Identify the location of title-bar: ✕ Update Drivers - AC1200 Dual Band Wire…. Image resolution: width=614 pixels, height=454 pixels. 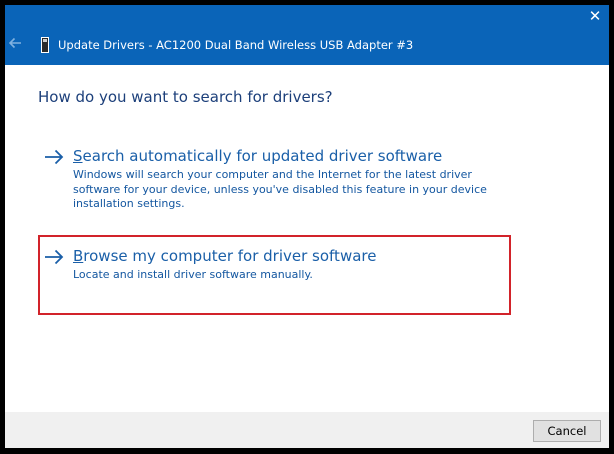
(307, 35).